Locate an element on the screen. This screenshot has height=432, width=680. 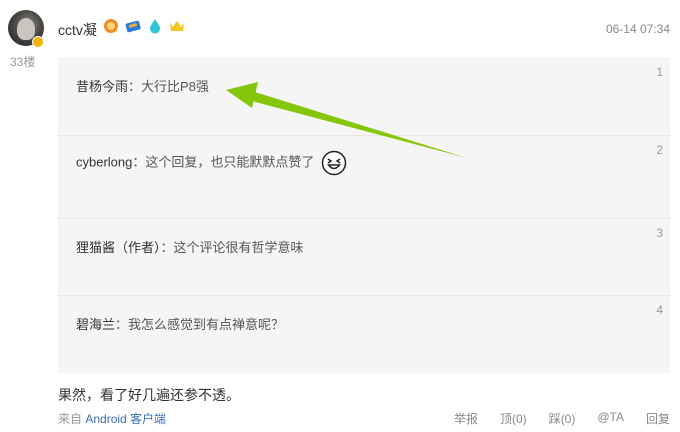
sub-reply-number: 2 is located at coordinates (659, 150).